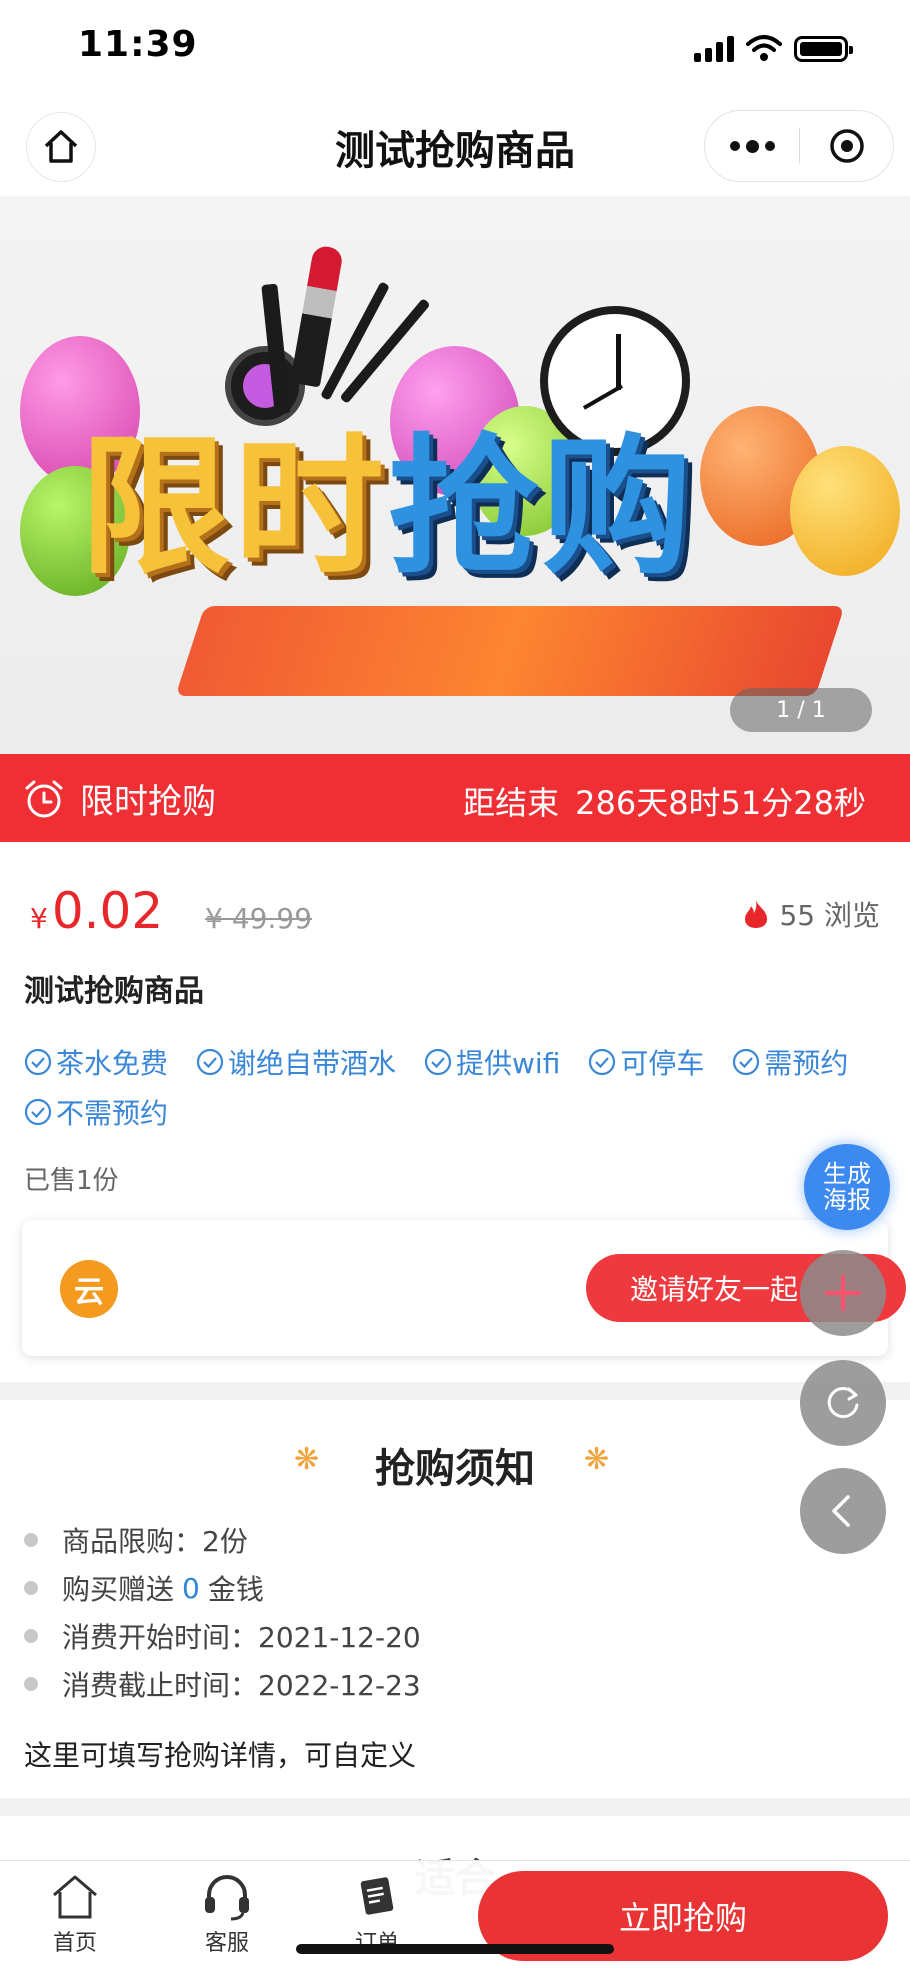 This screenshot has height=1970, width=910. What do you see at coordinates (114, 991) in the screenshot?
I see `product-name: 测试抢购商品` at bounding box center [114, 991].